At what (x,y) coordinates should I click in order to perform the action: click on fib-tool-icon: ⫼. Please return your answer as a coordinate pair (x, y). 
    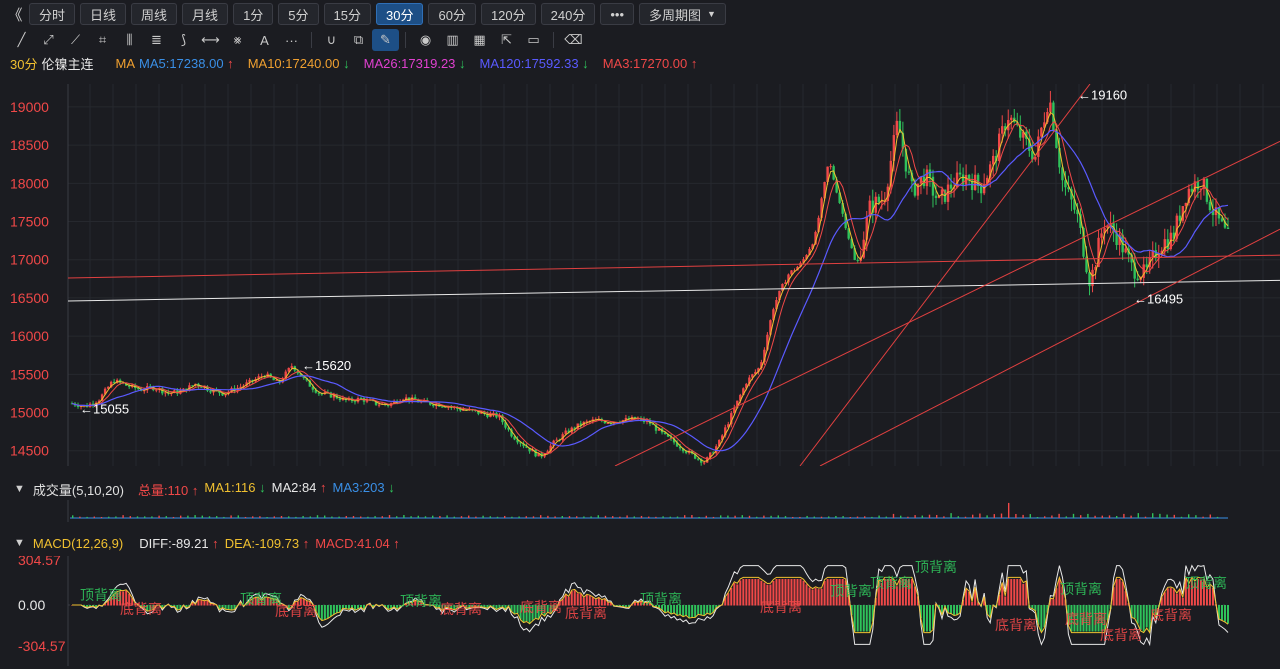
    Looking at the image, I should click on (129, 40).